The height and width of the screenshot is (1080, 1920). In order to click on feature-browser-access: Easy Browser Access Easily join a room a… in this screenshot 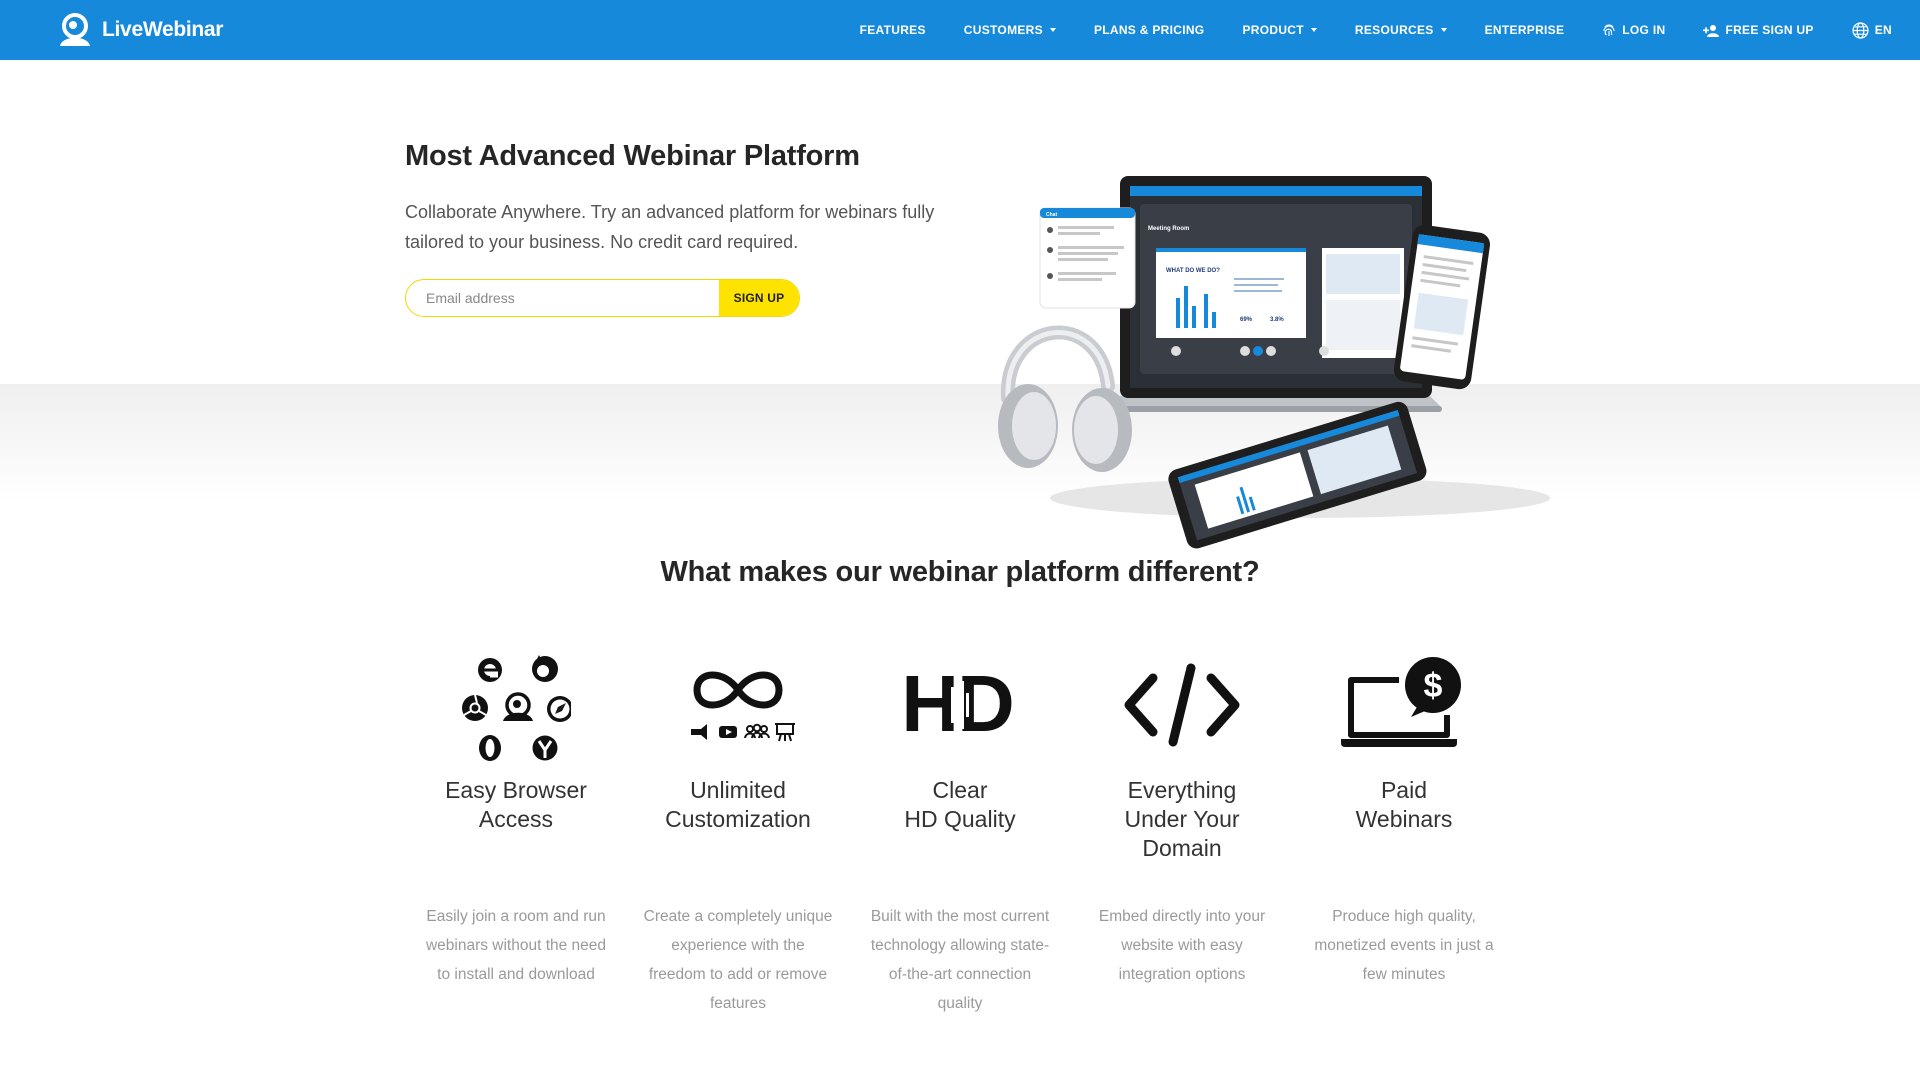, I will do `click(516, 811)`.